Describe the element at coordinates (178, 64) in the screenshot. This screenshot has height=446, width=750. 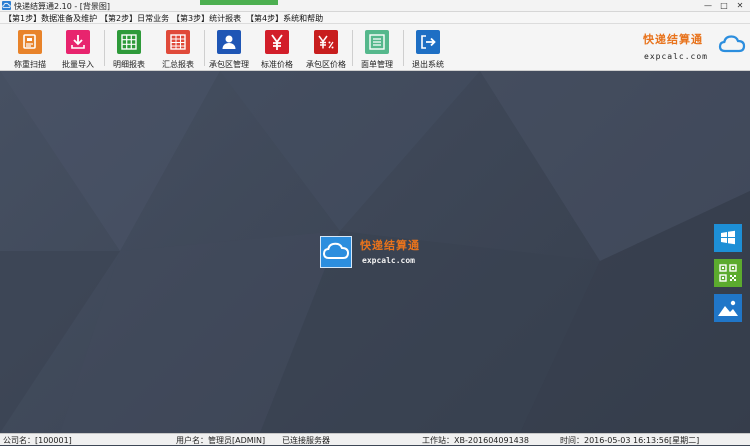
I see `summary-report-label: 汇总报表` at that location.